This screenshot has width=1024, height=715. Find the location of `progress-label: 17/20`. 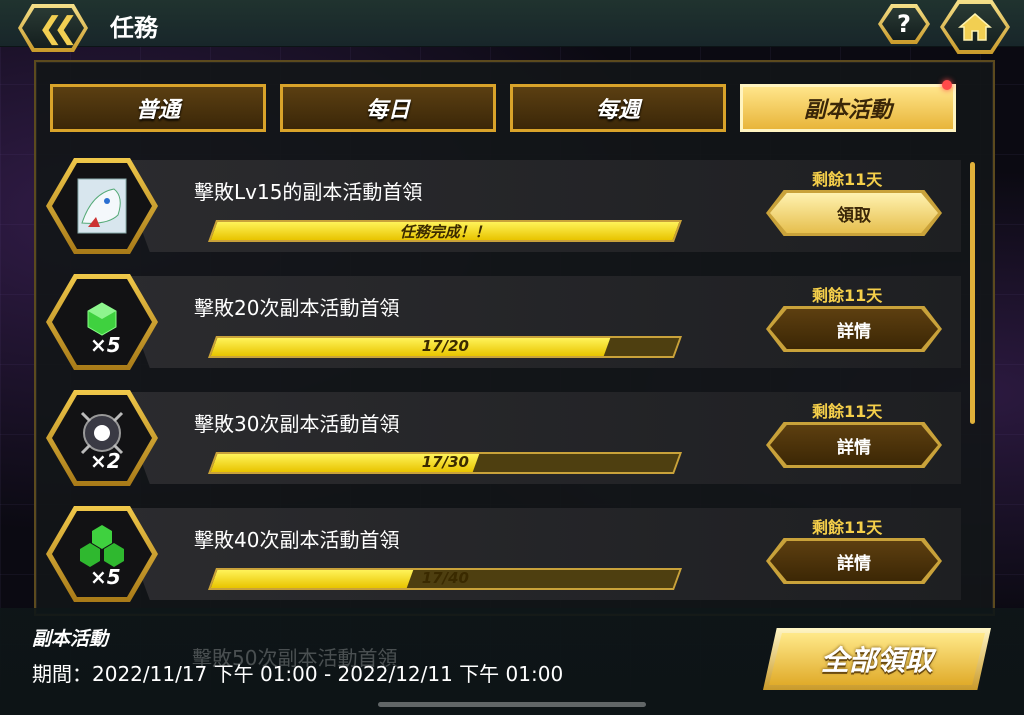

progress-label: 17/20 is located at coordinates (445, 346).